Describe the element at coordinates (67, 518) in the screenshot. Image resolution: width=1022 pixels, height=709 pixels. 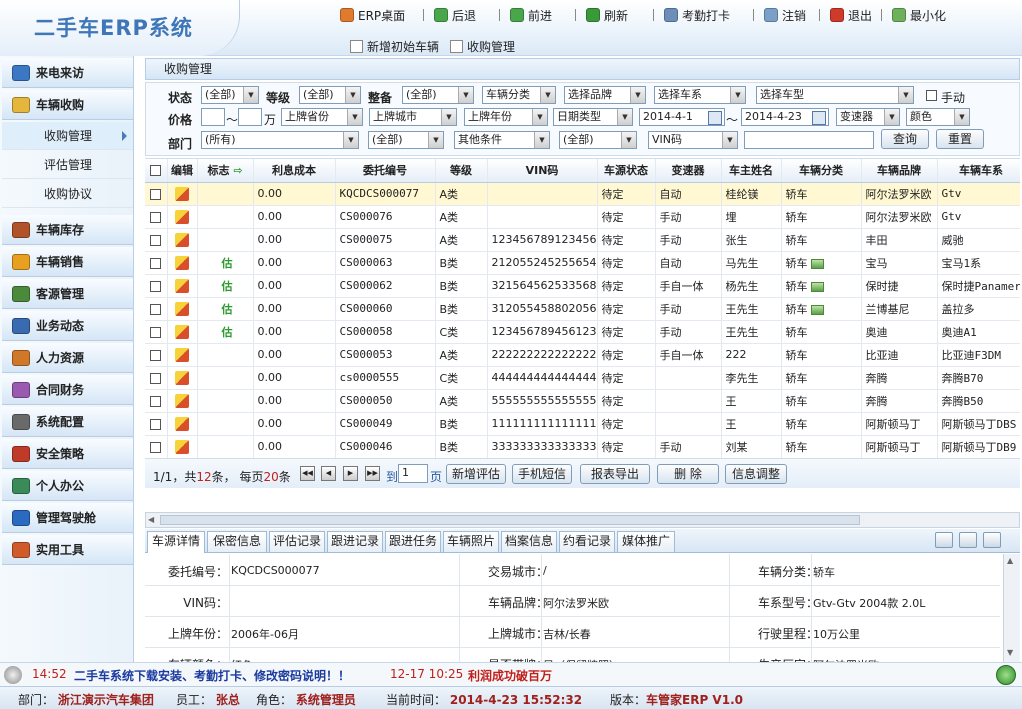
I see `sidebar-item-bar-chart: 管理驾驶舱` at that location.